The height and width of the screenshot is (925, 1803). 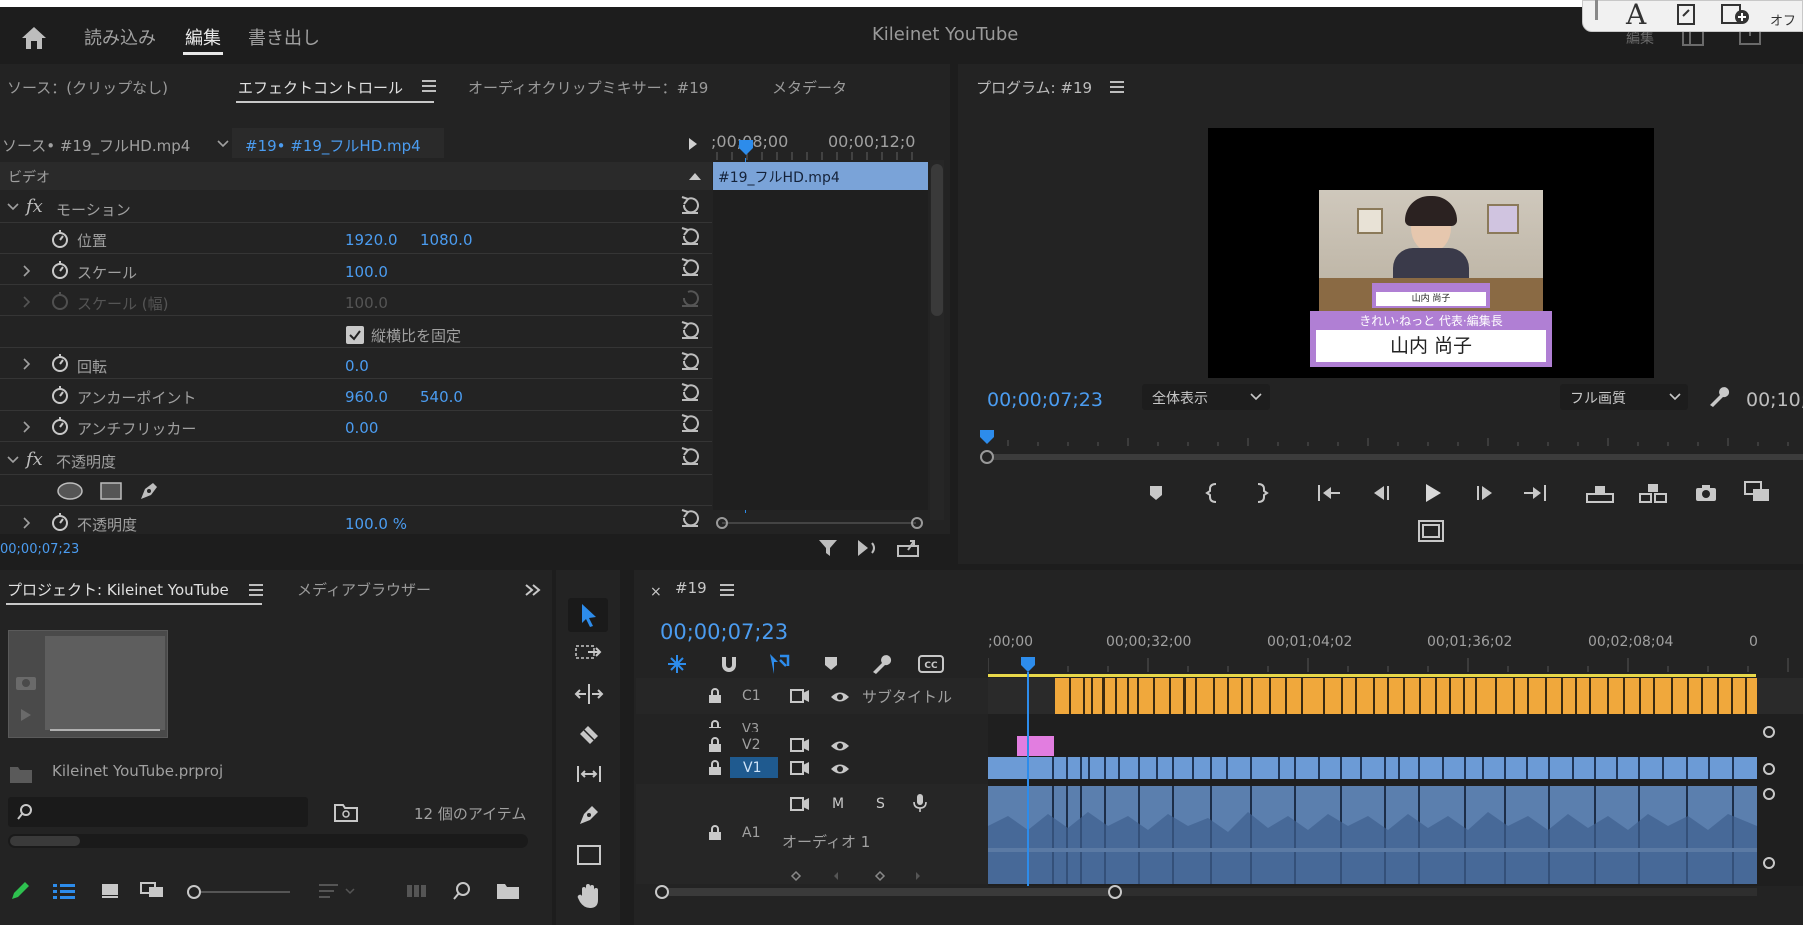 What do you see at coordinates (751, 833) in the screenshot?
I see `track-a1-label: A1` at bounding box center [751, 833].